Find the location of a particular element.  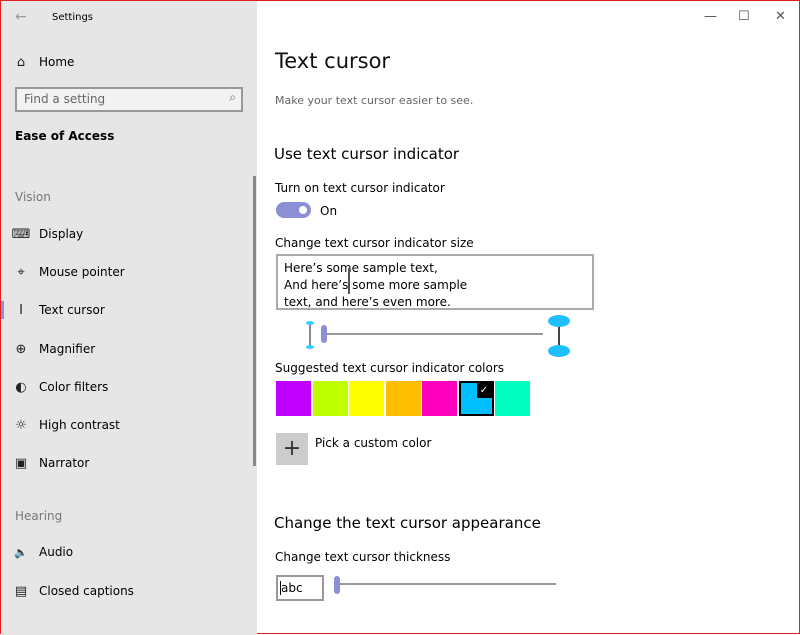

label: Closed captions is located at coordinates (86, 591).